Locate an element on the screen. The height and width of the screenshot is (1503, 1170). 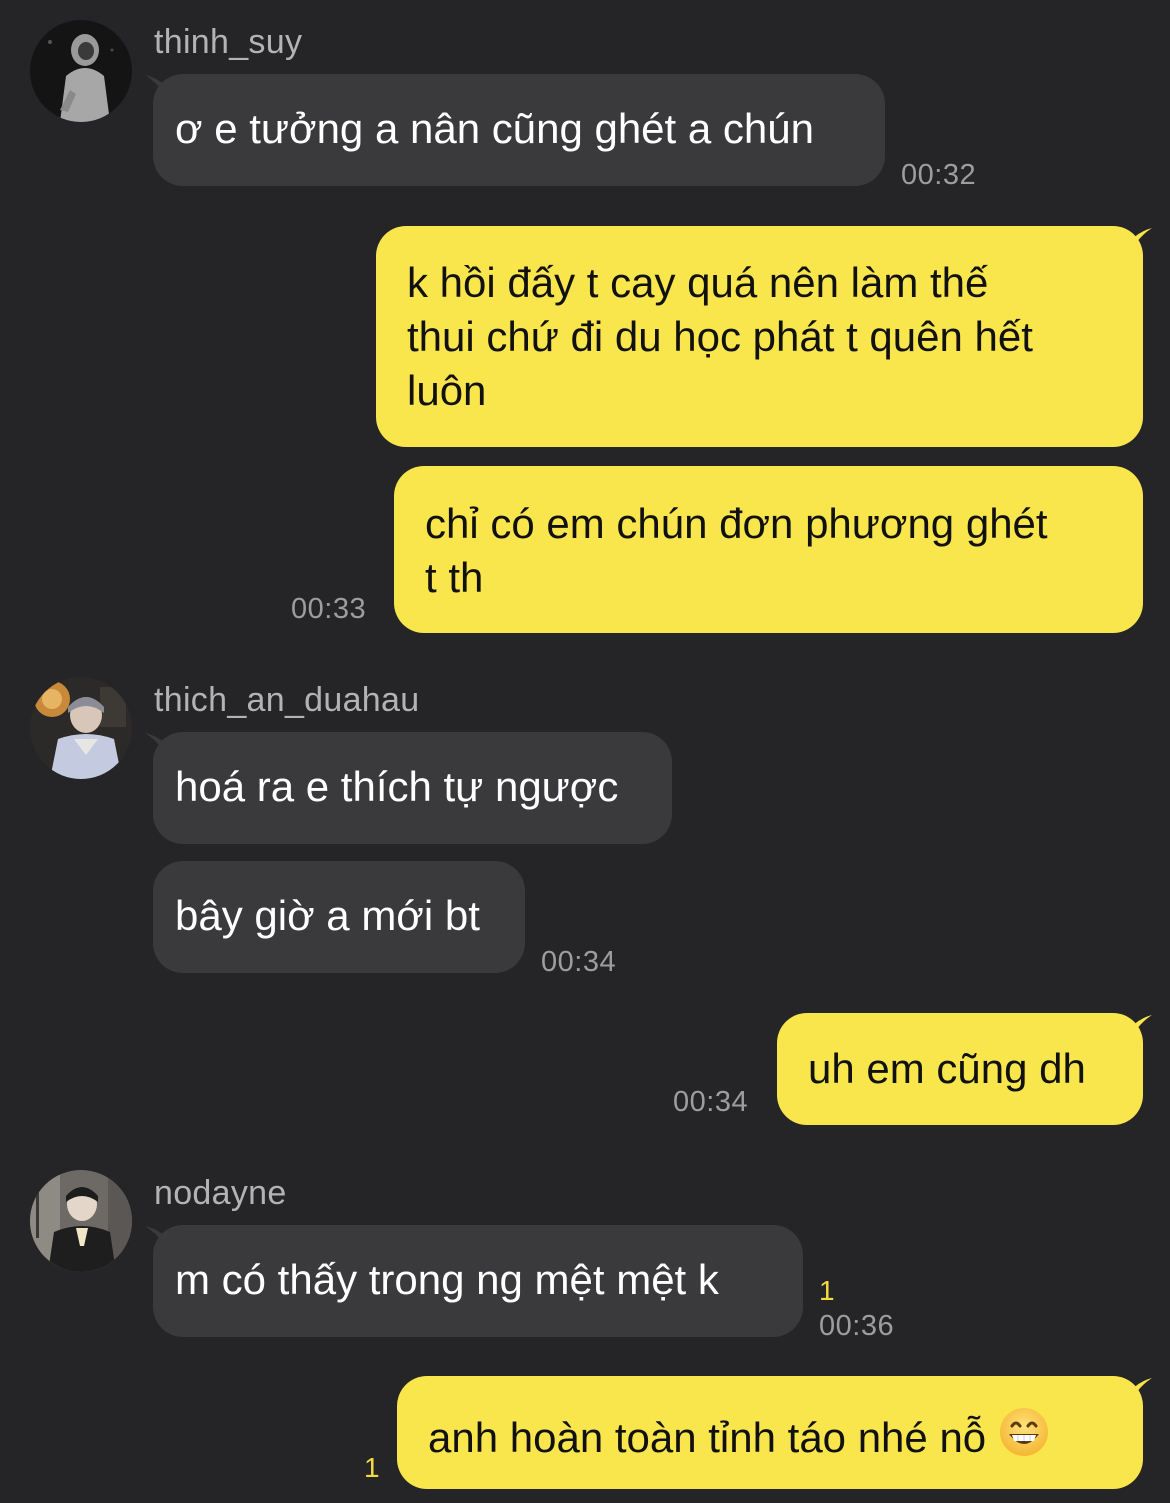
sender-name: thich_an_duahau is located at coordinates (287, 700).